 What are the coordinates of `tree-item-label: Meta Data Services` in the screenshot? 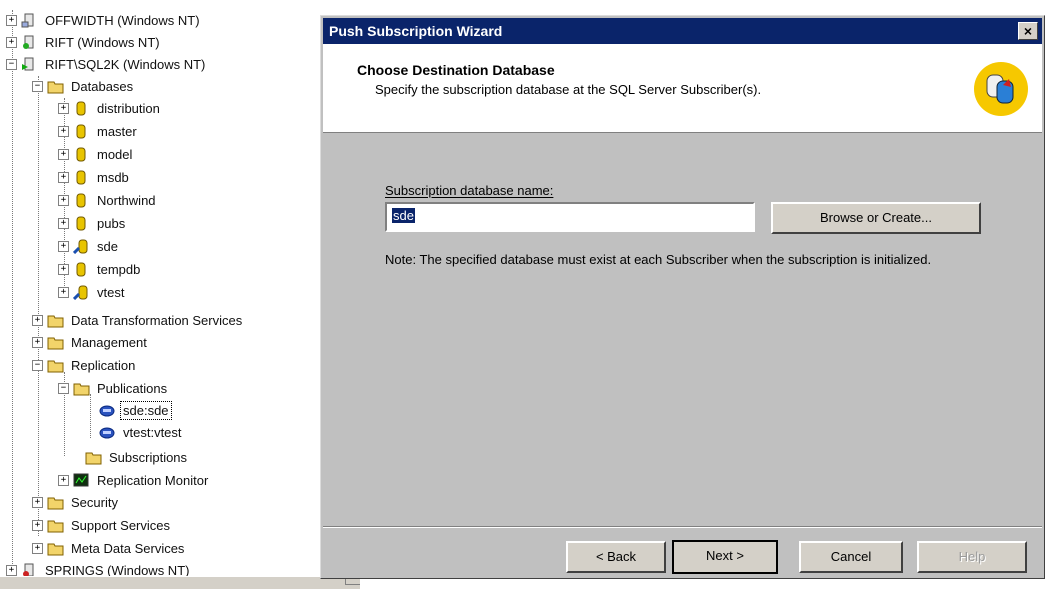 It's located at (128, 548).